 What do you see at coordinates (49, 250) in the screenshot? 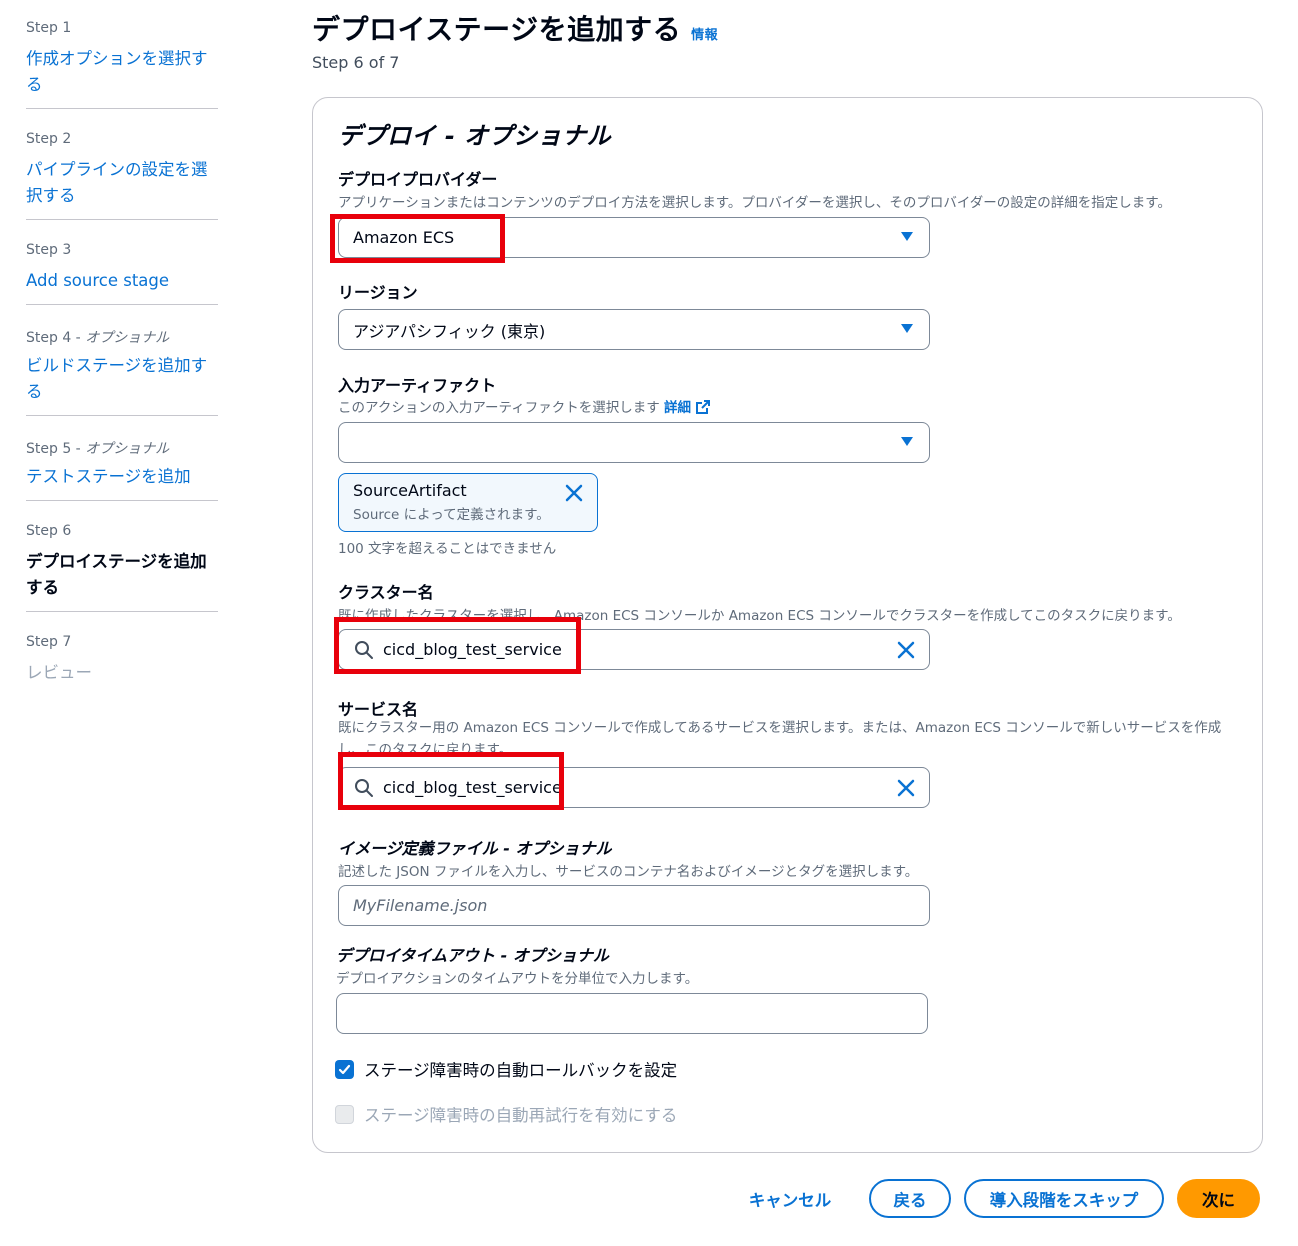
I see `step-3-label: Step 3` at bounding box center [49, 250].